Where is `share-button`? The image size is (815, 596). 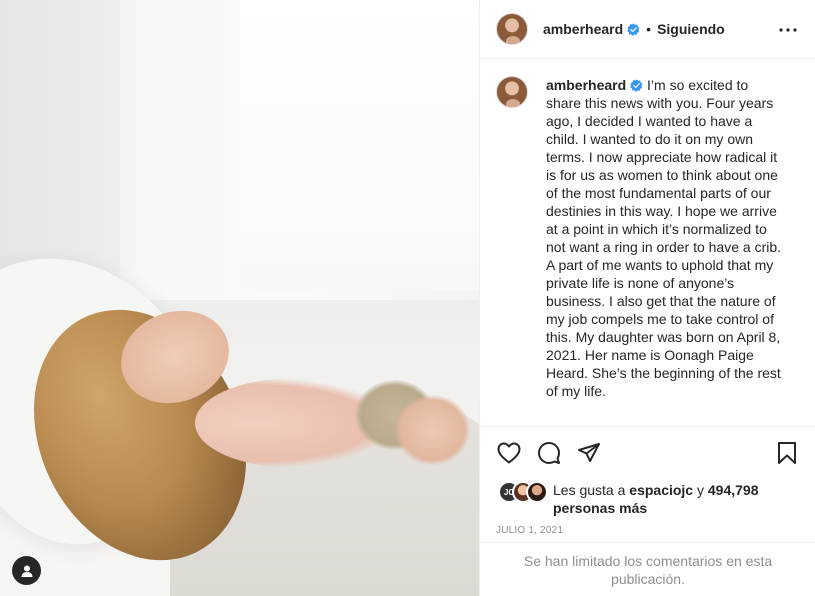 share-button is located at coordinates (589, 453).